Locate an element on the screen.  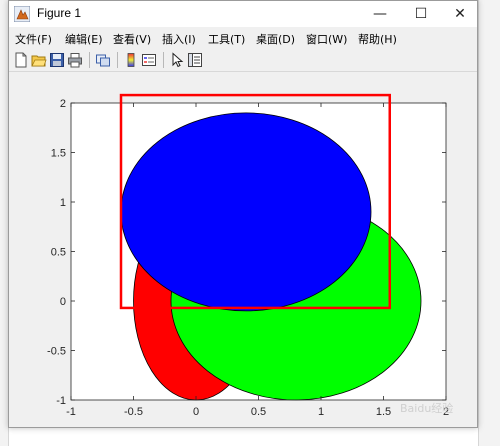
property-inspector-icon is located at coordinates (195, 60).